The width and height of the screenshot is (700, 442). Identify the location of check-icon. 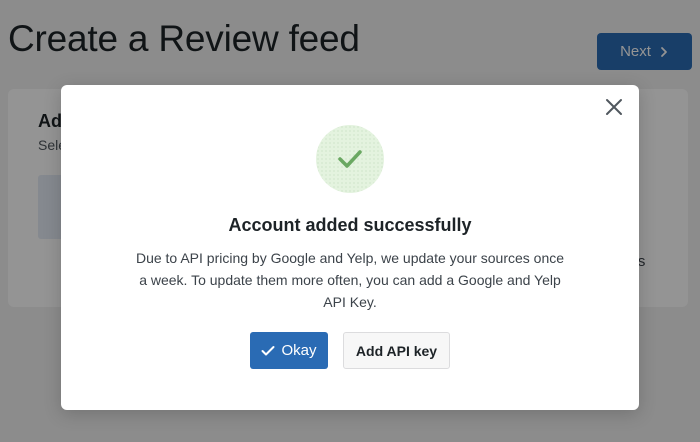
(350, 159).